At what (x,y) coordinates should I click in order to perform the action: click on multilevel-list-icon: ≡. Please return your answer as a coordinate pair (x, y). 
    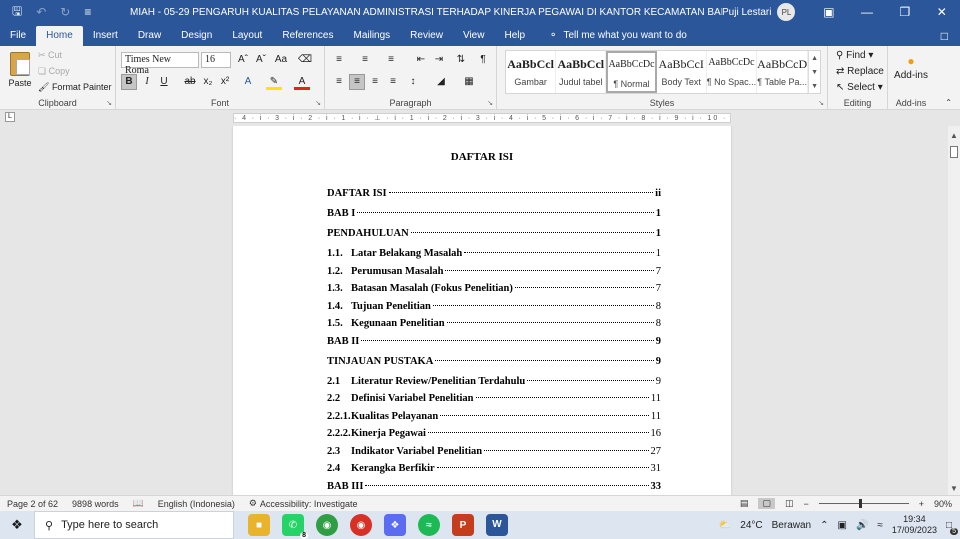
    Looking at the image, I should click on (391, 60).